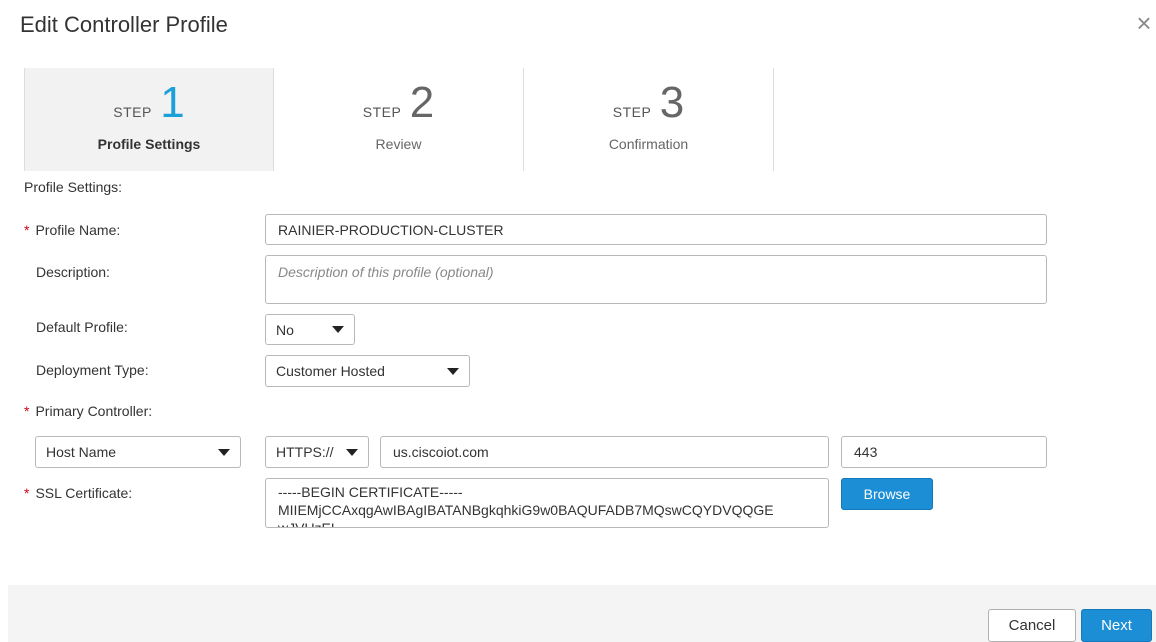 This screenshot has height=642, width=1156. I want to click on address-type-value: Host Name, so click(81, 452).